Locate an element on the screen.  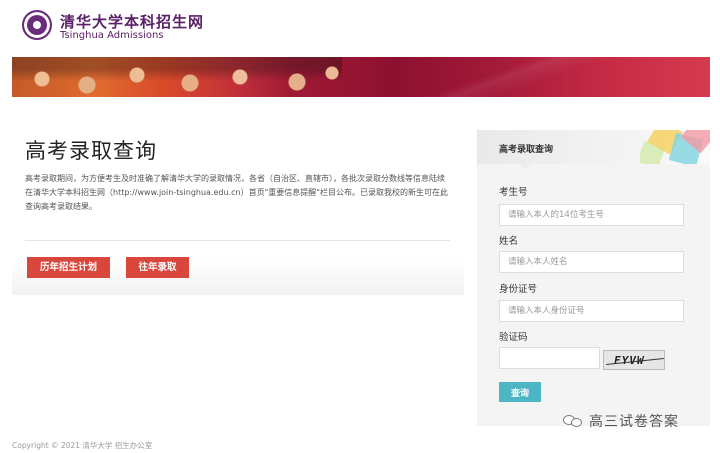
tsinghua-seal-icon is located at coordinates (37, 25).